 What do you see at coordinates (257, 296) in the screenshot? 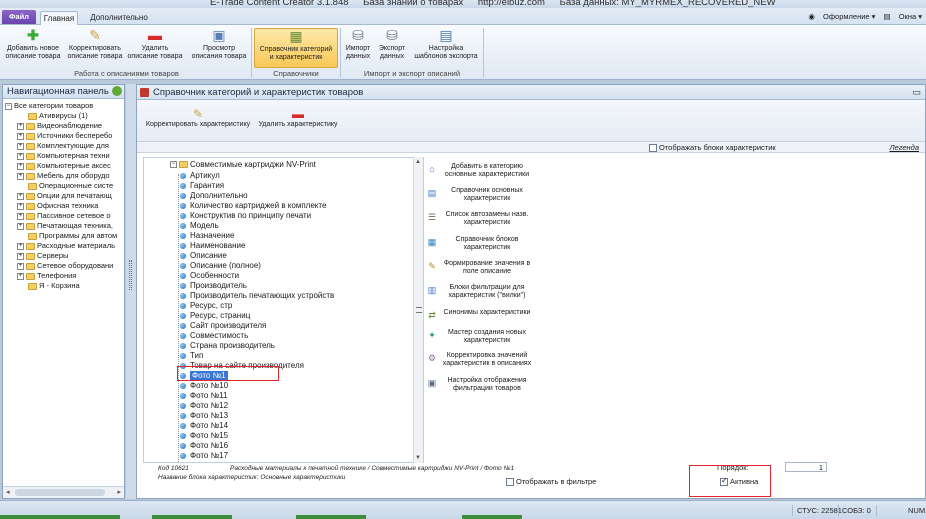
I see `characteristic-item: Производитель печатающих устройств` at bounding box center [257, 296].